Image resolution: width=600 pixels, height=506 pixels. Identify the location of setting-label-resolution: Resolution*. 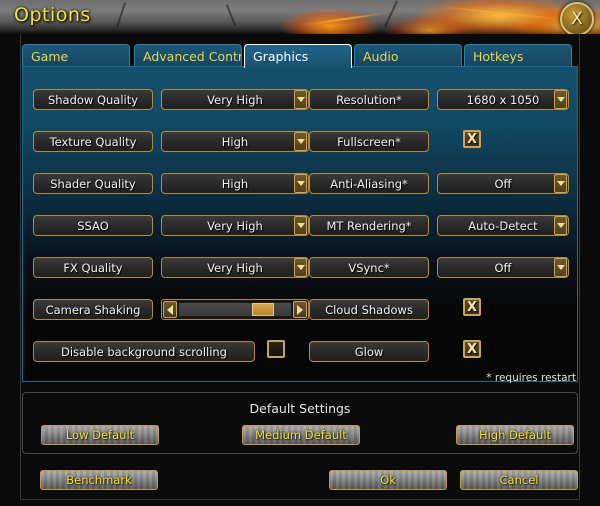
(369, 99).